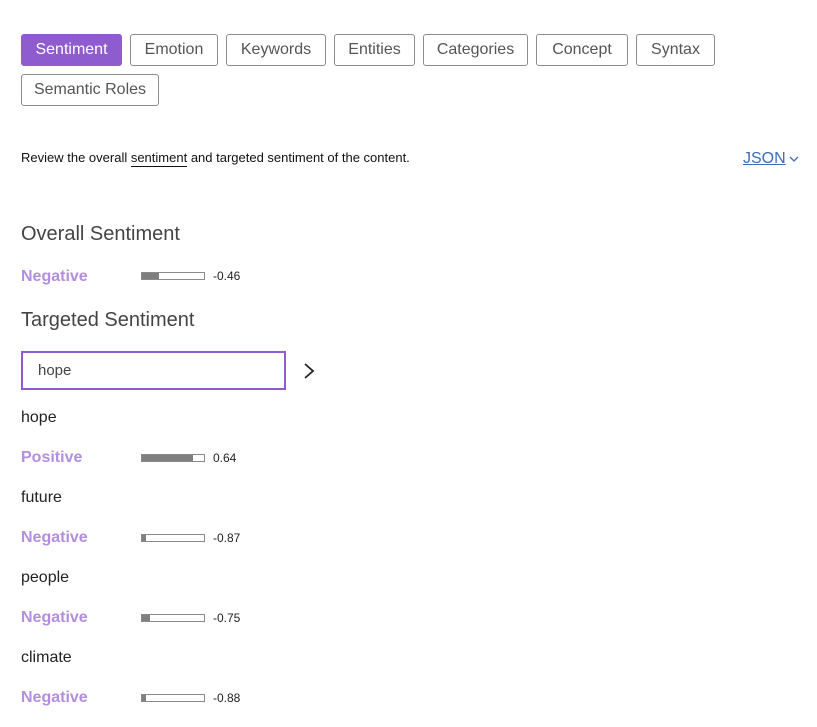  What do you see at coordinates (227, 538) in the screenshot?
I see `target-sentiment-score: -0.87` at bounding box center [227, 538].